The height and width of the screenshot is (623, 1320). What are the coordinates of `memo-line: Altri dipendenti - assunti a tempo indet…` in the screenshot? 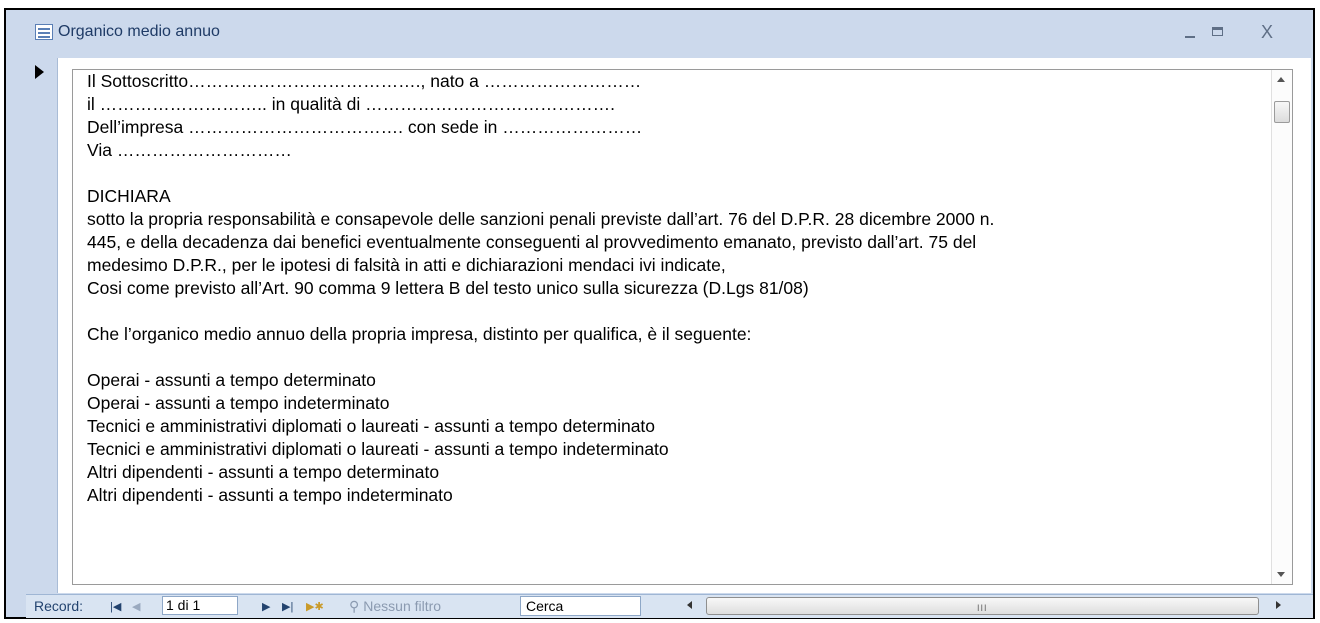 It's located at (270, 495).